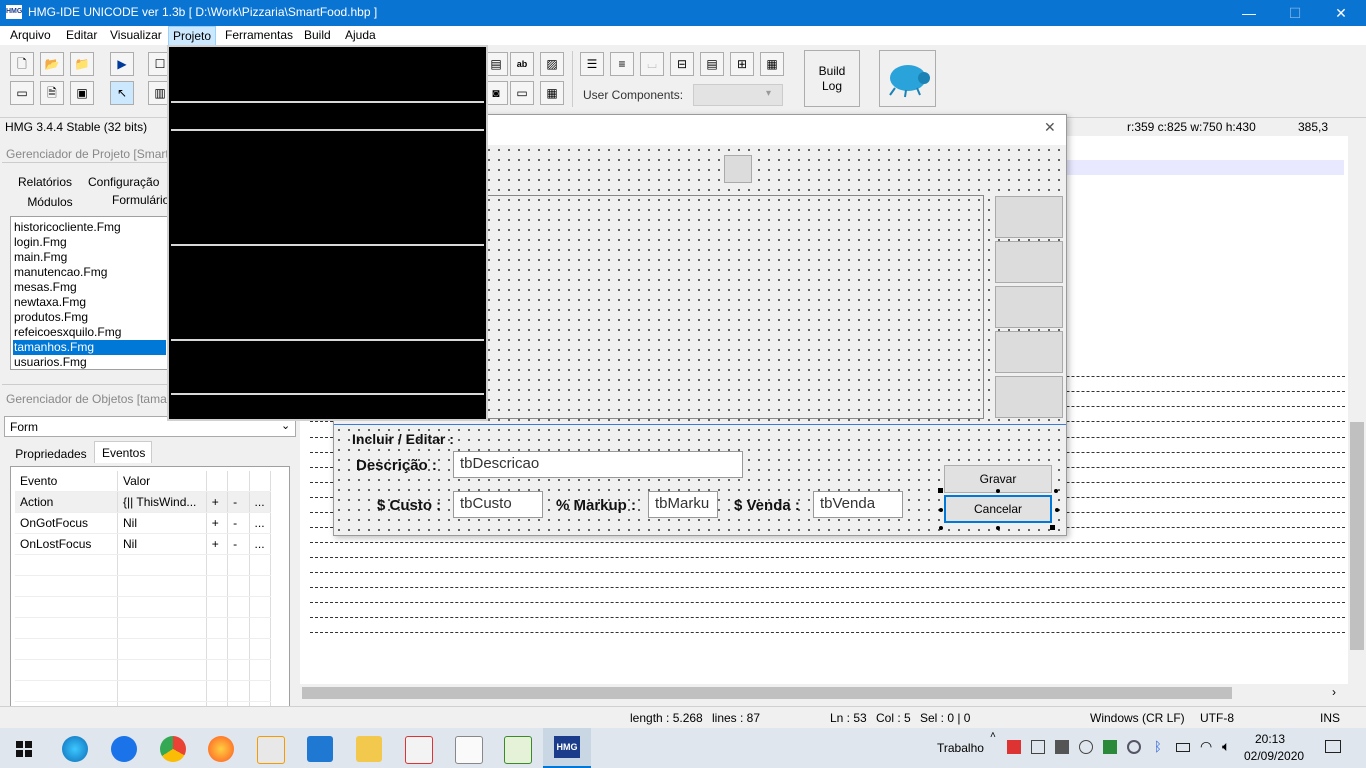  What do you see at coordinates (832, 78) in the screenshot?
I see `build-log-button: Build Log` at bounding box center [832, 78].